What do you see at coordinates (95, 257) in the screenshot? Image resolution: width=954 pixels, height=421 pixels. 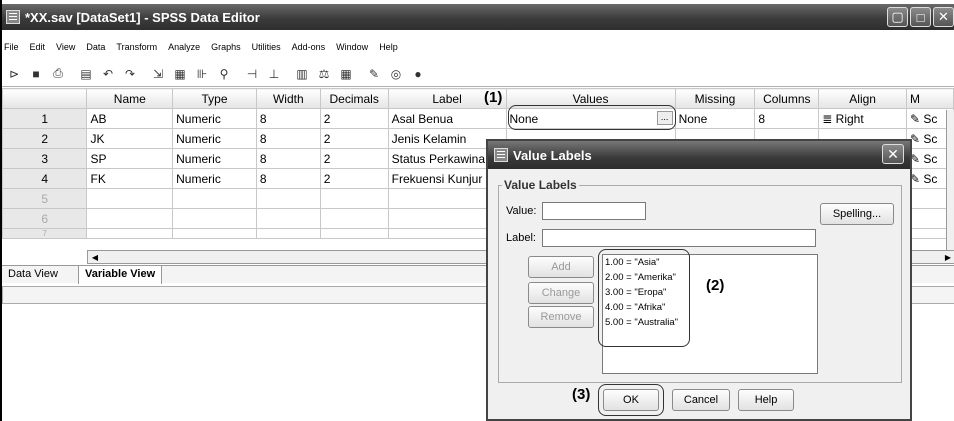 I see `scroll-left-icon: ◀` at bounding box center [95, 257].